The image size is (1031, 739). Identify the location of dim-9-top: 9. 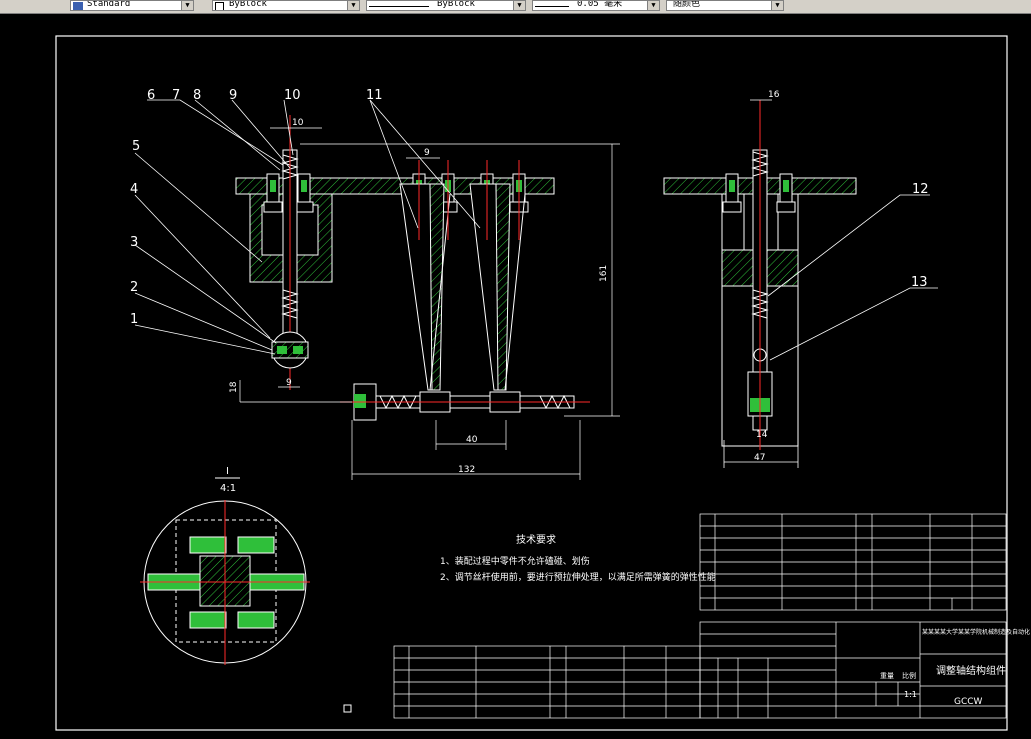
(427, 153).